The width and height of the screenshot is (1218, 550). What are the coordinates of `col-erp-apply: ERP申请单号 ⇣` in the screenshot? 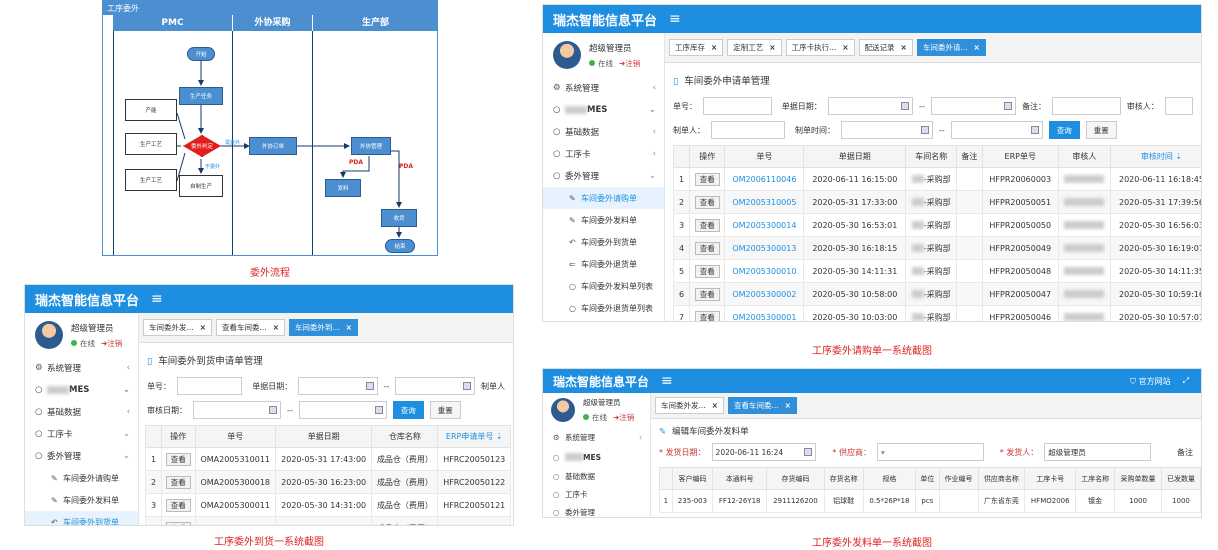 It's located at (474, 436).